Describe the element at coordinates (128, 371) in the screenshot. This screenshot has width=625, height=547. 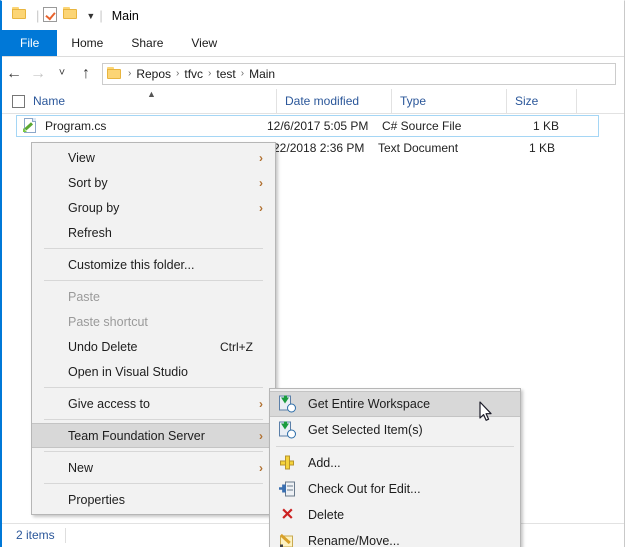
I see `menu-item-label: Open in Visual Studio` at that location.